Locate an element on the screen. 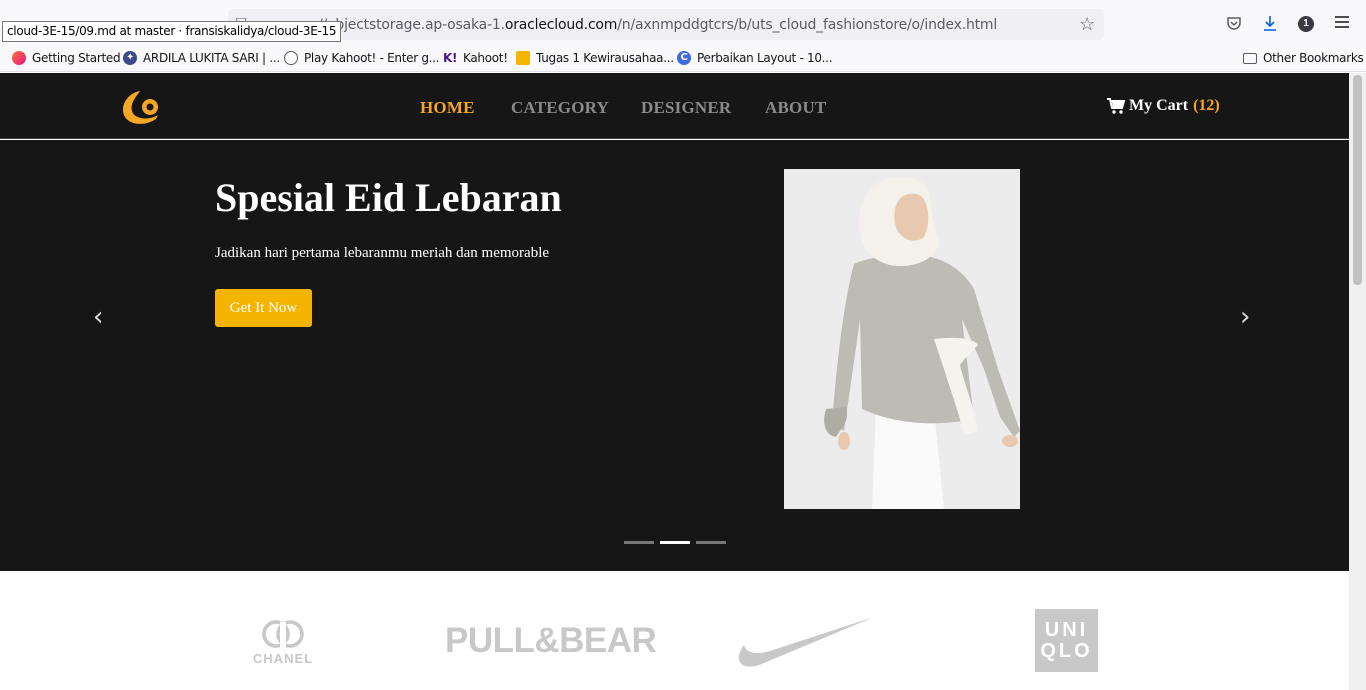  scrollbar-thumb is located at coordinates (1357, 180).